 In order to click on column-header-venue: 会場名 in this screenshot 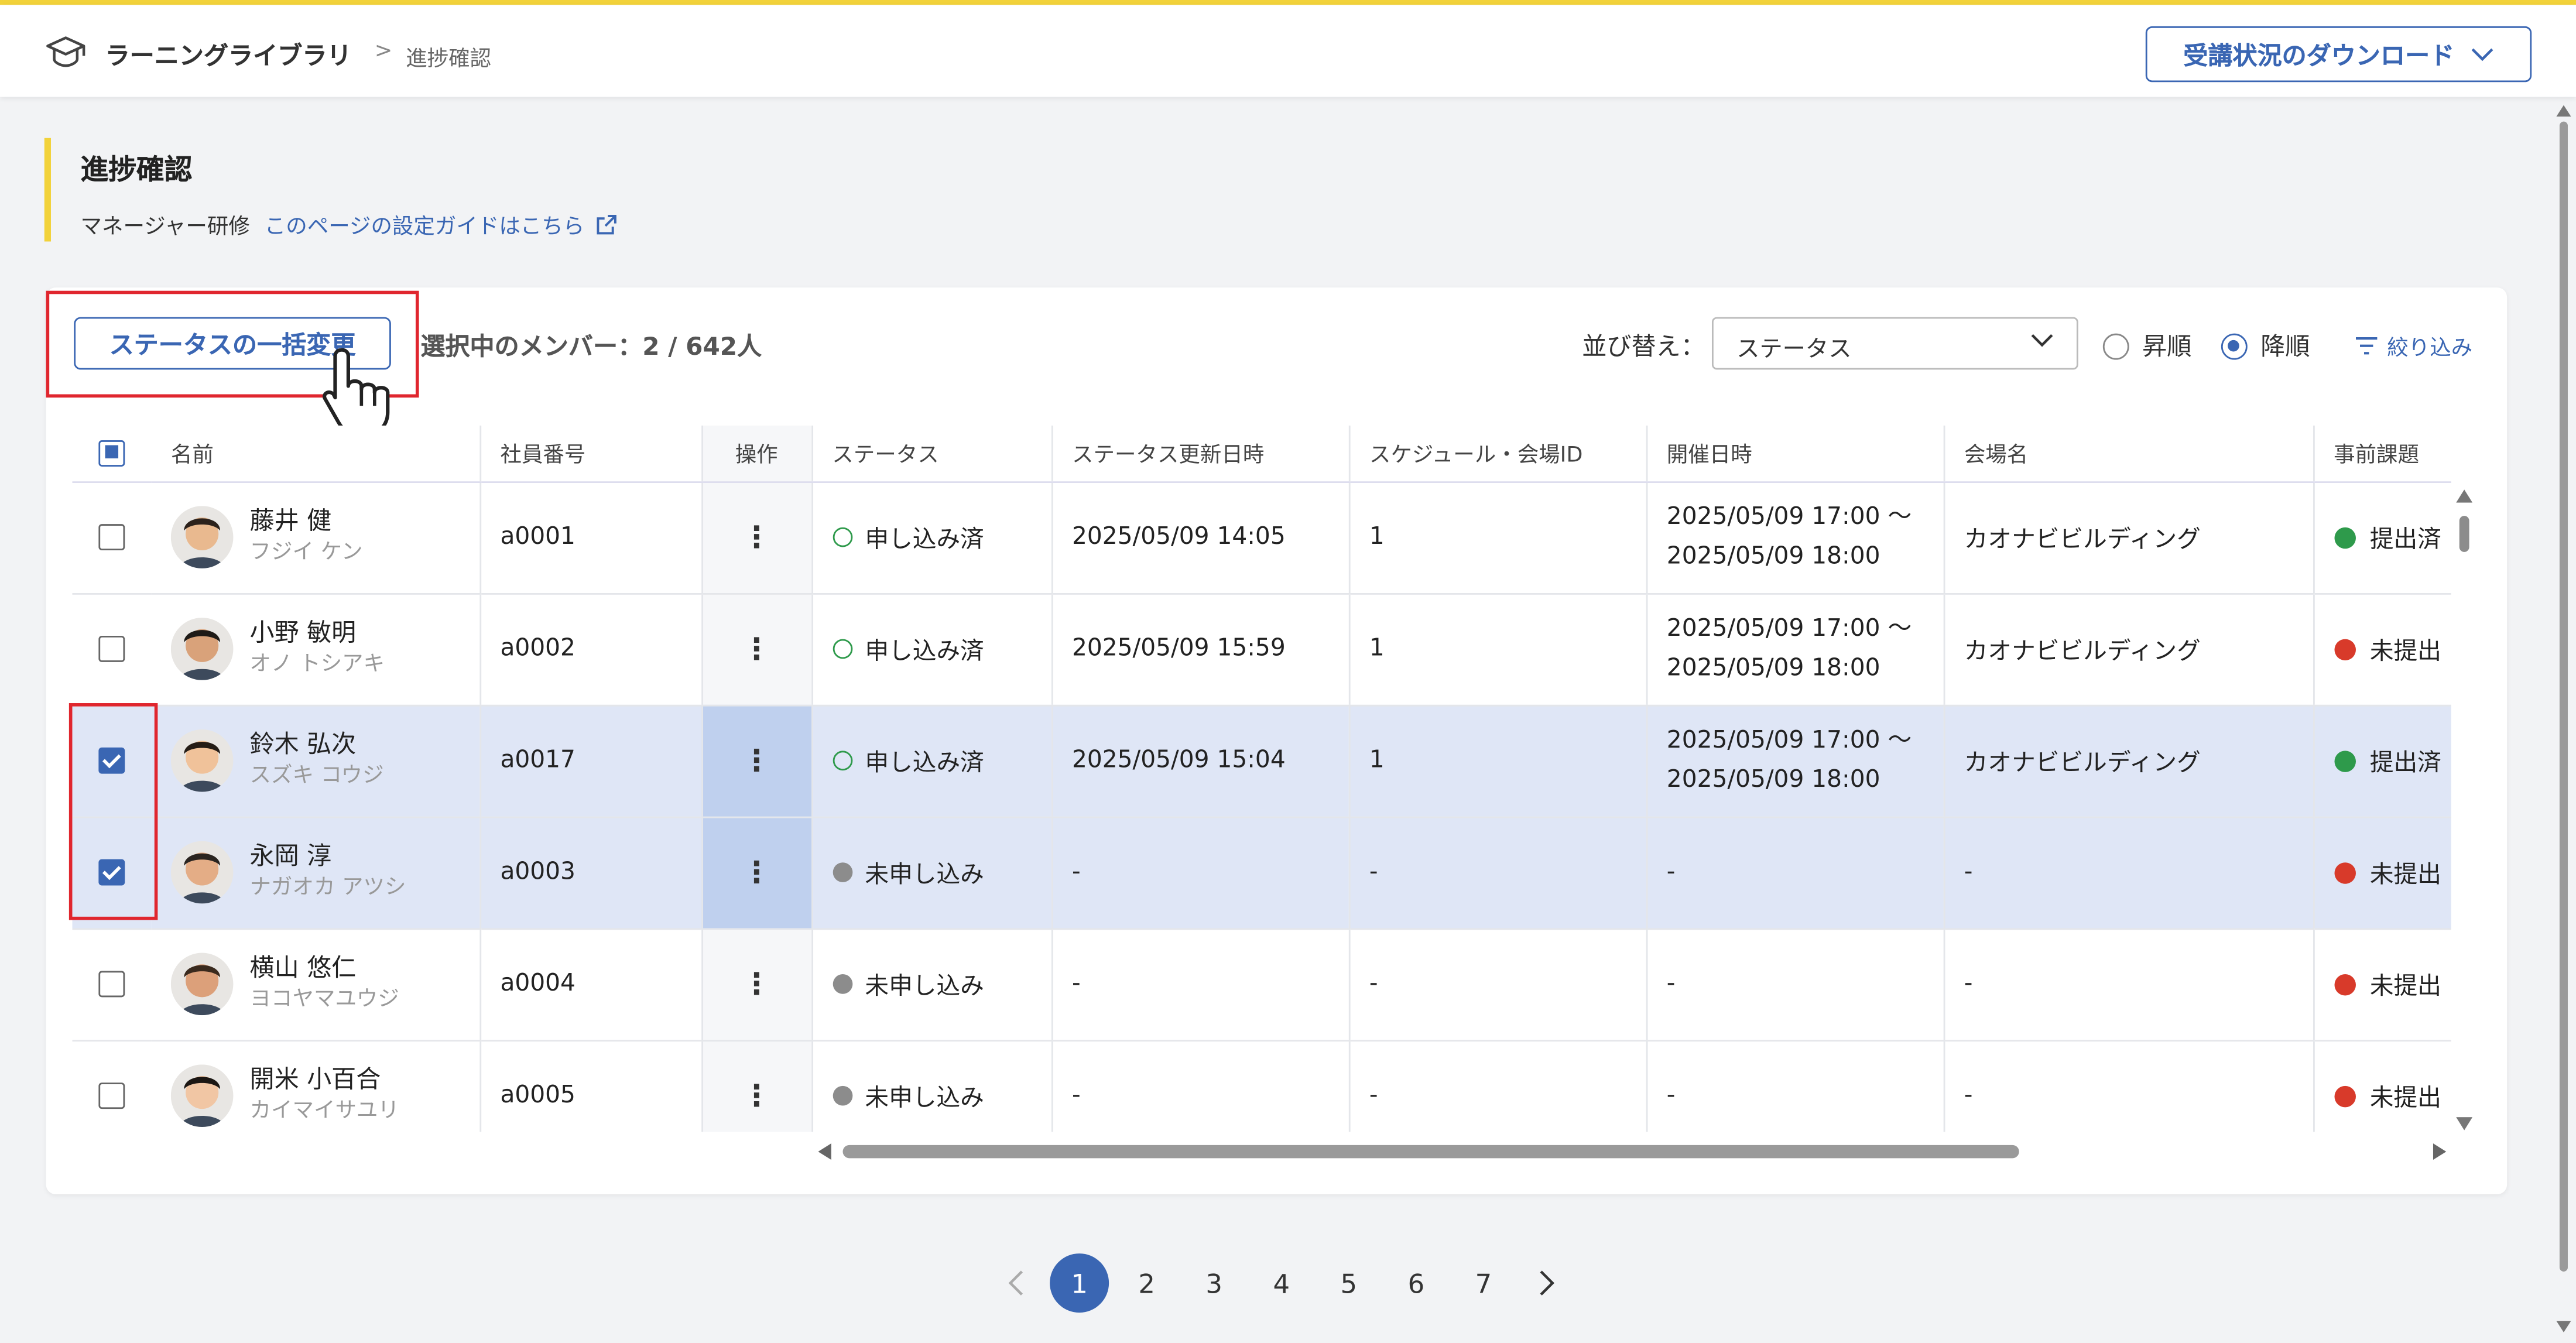, I will do `click(2128, 454)`.